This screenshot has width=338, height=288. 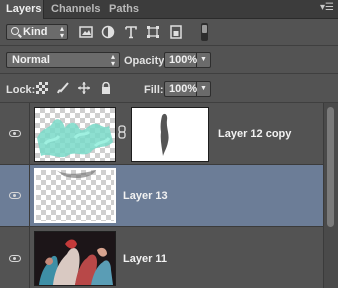 What do you see at coordinates (63, 60) in the screenshot?
I see `blend-mode-select: Normal ▴ ▾` at bounding box center [63, 60].